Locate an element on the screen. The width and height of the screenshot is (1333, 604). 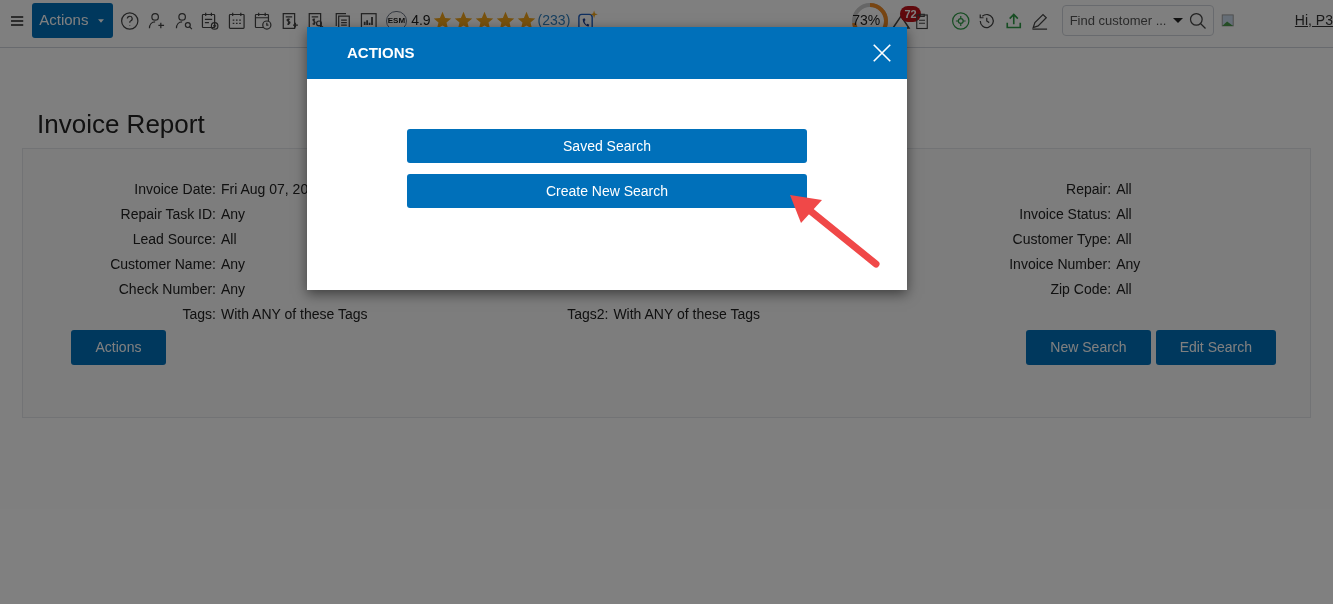
filter-label: Repair Task ID: is located at coordinates (167, 214).